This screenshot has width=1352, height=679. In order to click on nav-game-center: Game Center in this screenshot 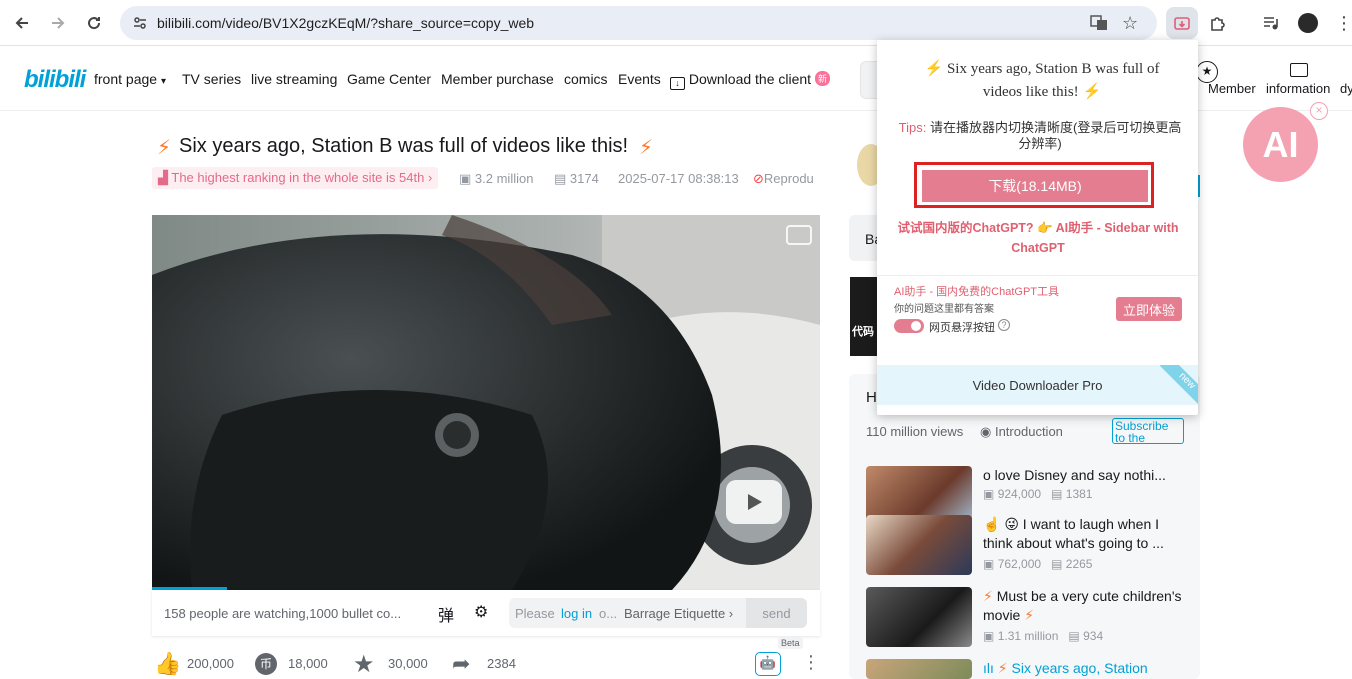, I will do `click(389, 79)`.